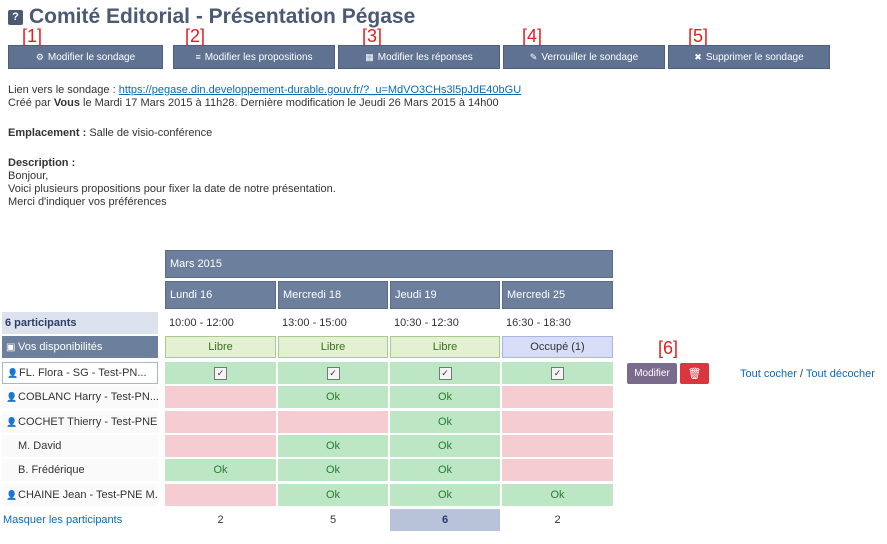 Image resolution: width=887 pixels, height=544 pixels. I want to click on delete-poll-button: ✖ Supprimer le sondage, so click(749, 57).